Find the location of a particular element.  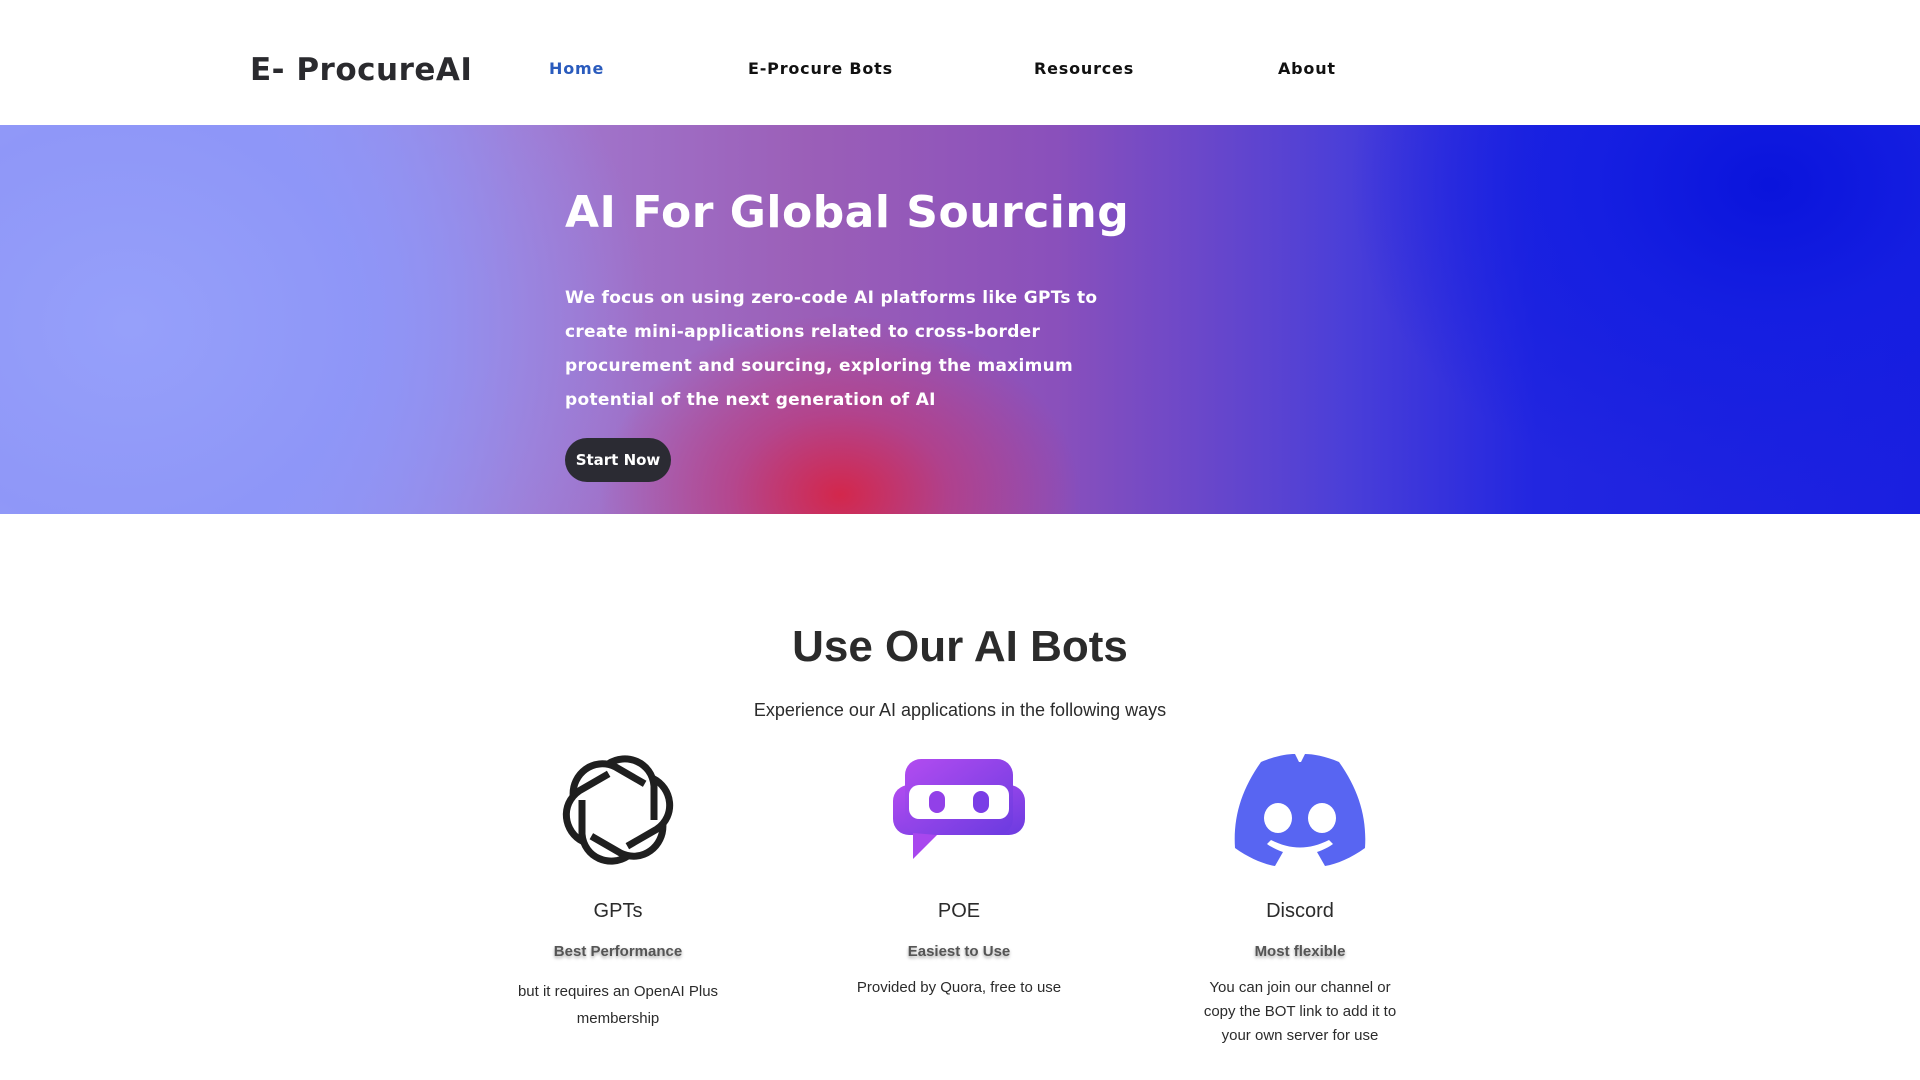

site-logo: E- ProcureAI is located at coordinates (361, 70).